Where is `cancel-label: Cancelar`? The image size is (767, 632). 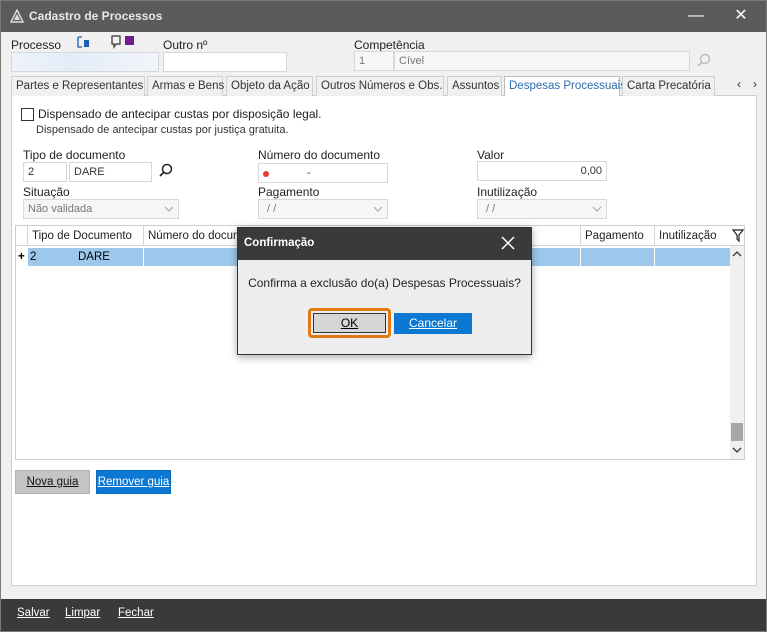 cancel-label: Cancelar is located at coordinates (433, 323).